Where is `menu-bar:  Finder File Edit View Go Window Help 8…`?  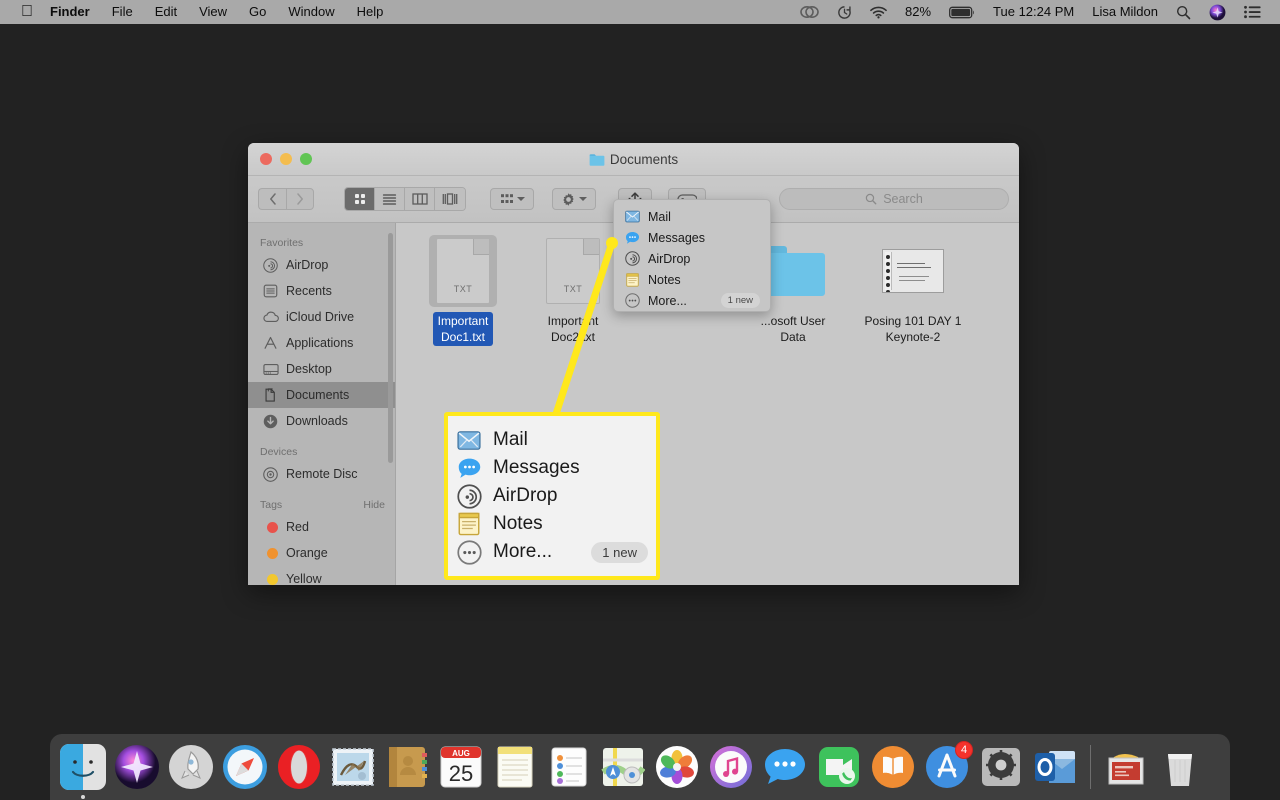 menu-bar:  Finder File Edit View Go Window Help 8… is located at coordinates (640, 12).